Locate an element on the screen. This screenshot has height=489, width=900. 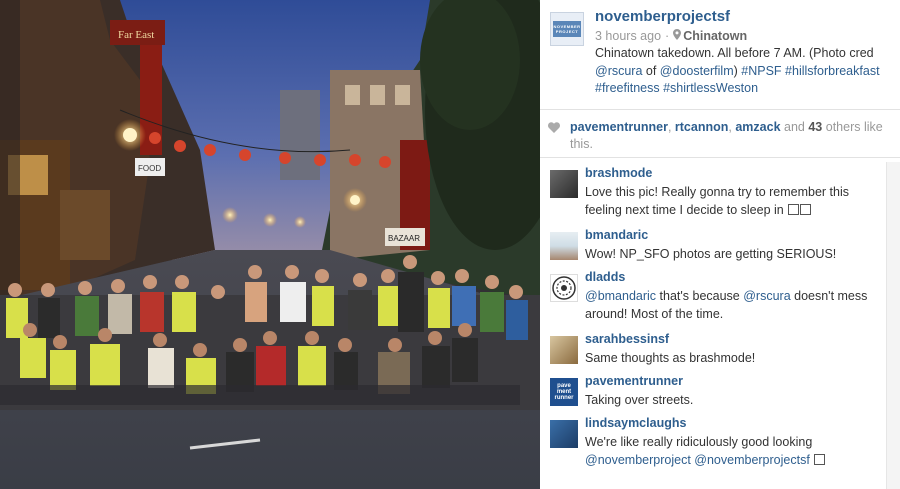
sign-far-east: Far East is located at coordinates (136, 35).